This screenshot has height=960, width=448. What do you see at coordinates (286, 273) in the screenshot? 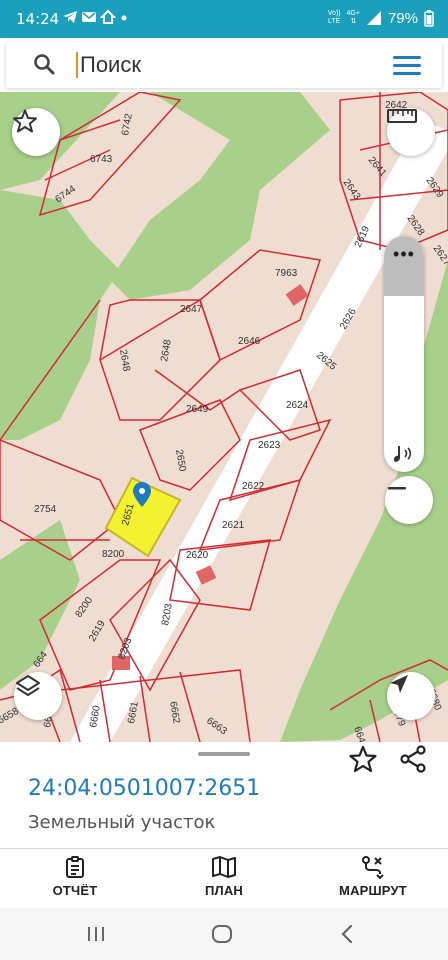
I see `plot-label: 7963` at bounding box center [286, 273].